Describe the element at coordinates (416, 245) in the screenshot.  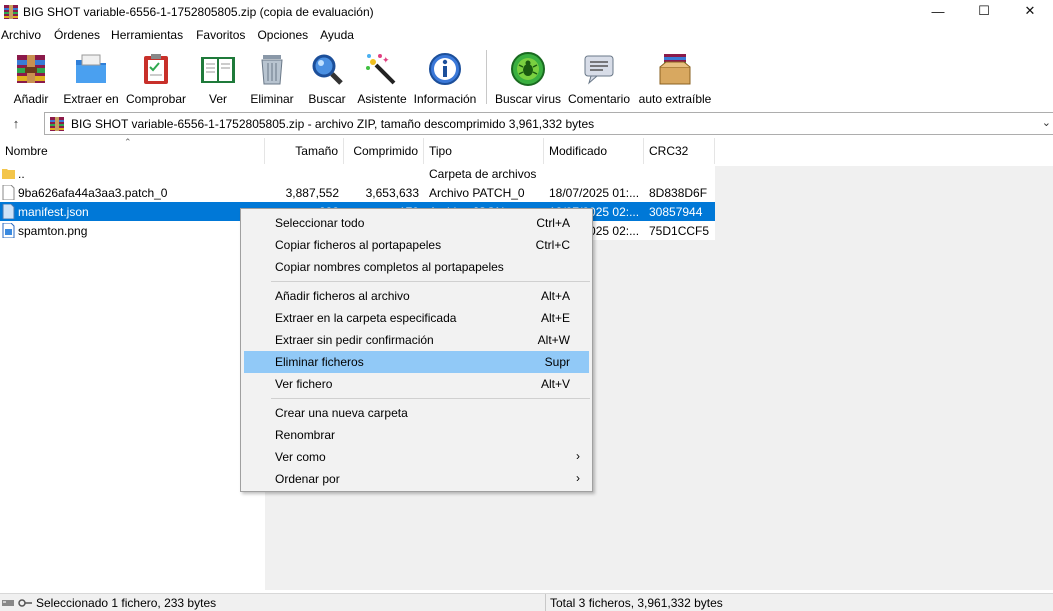
I see `menu-copy-files: Copiar ficheros al portapapeles Ctrl+C` at that location.